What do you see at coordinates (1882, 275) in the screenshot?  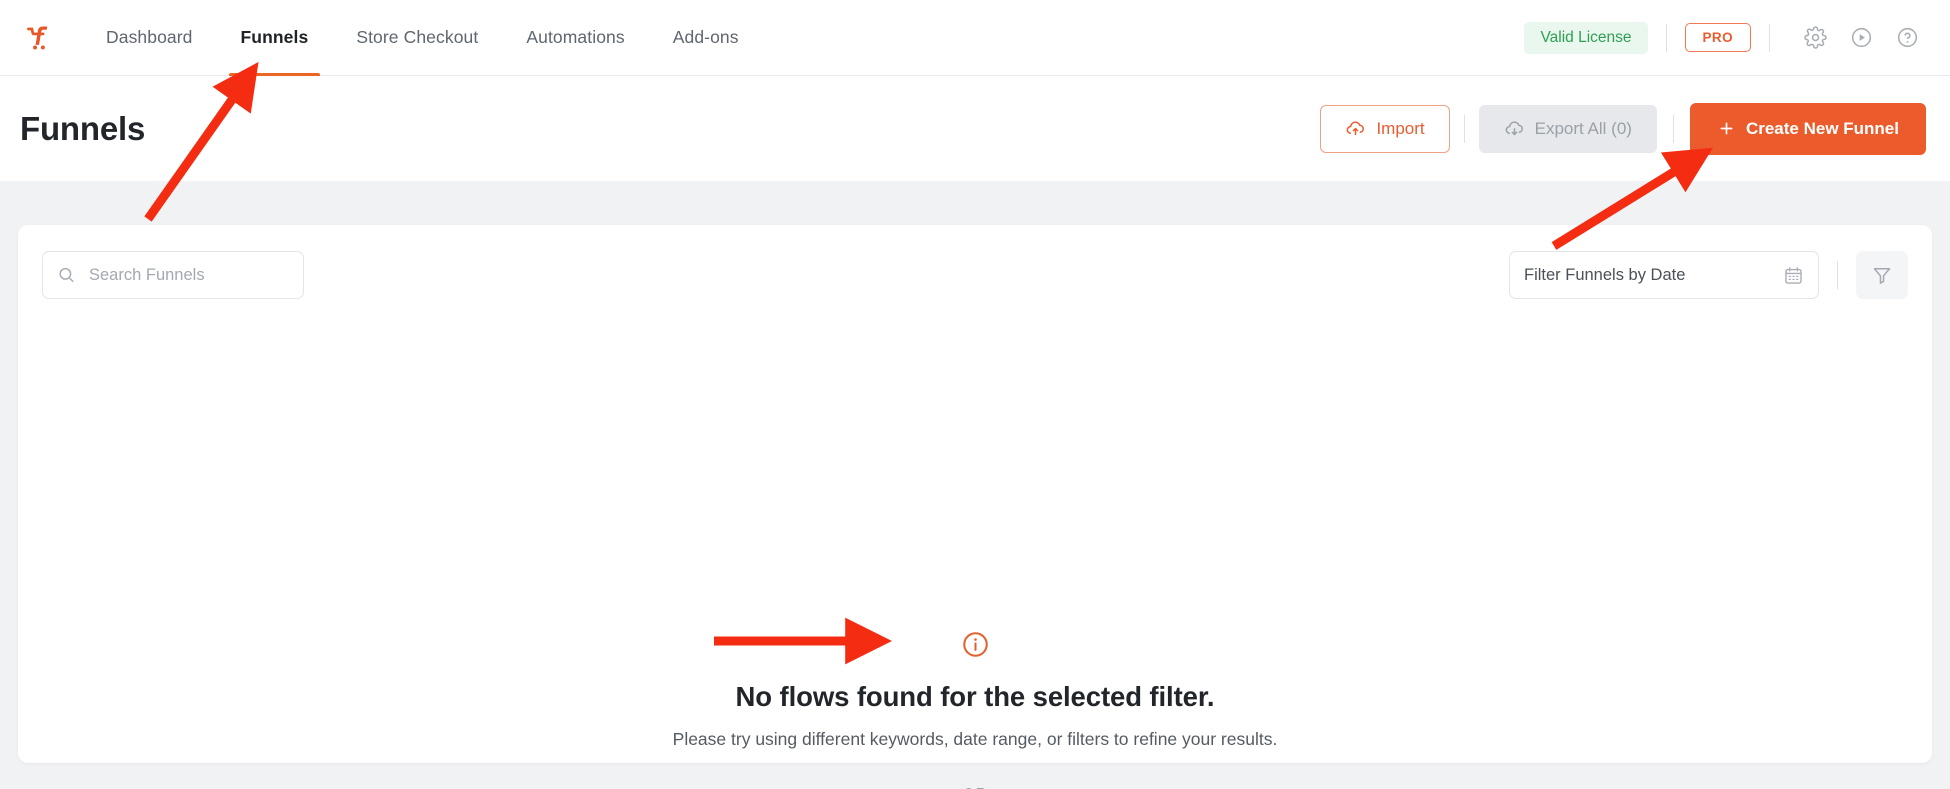 I see `funnel-filter-icon` at bounding box center [1882, 275].